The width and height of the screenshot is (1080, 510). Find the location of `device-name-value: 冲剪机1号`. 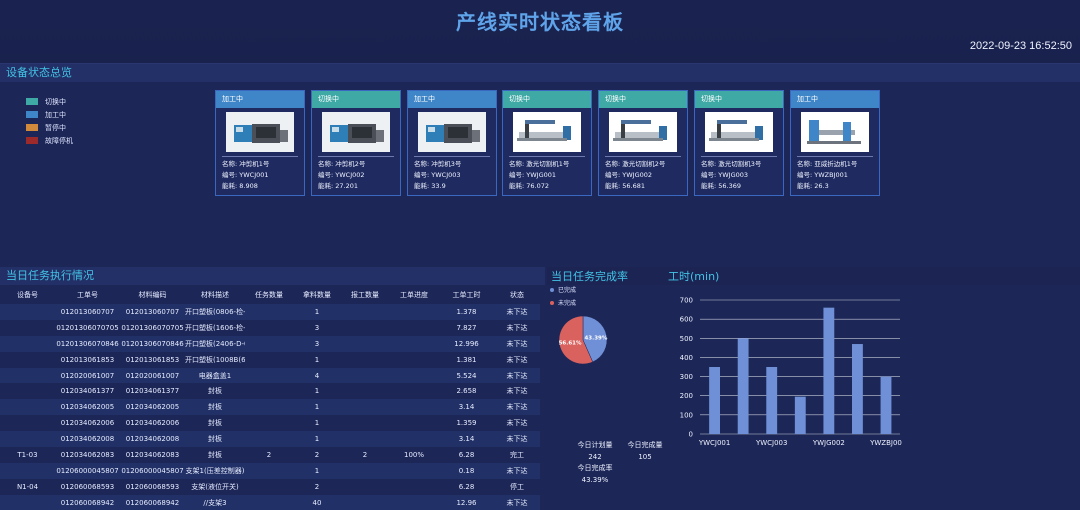

device-name-value: 冲剪机1号 is located at coordinates (254, 164).